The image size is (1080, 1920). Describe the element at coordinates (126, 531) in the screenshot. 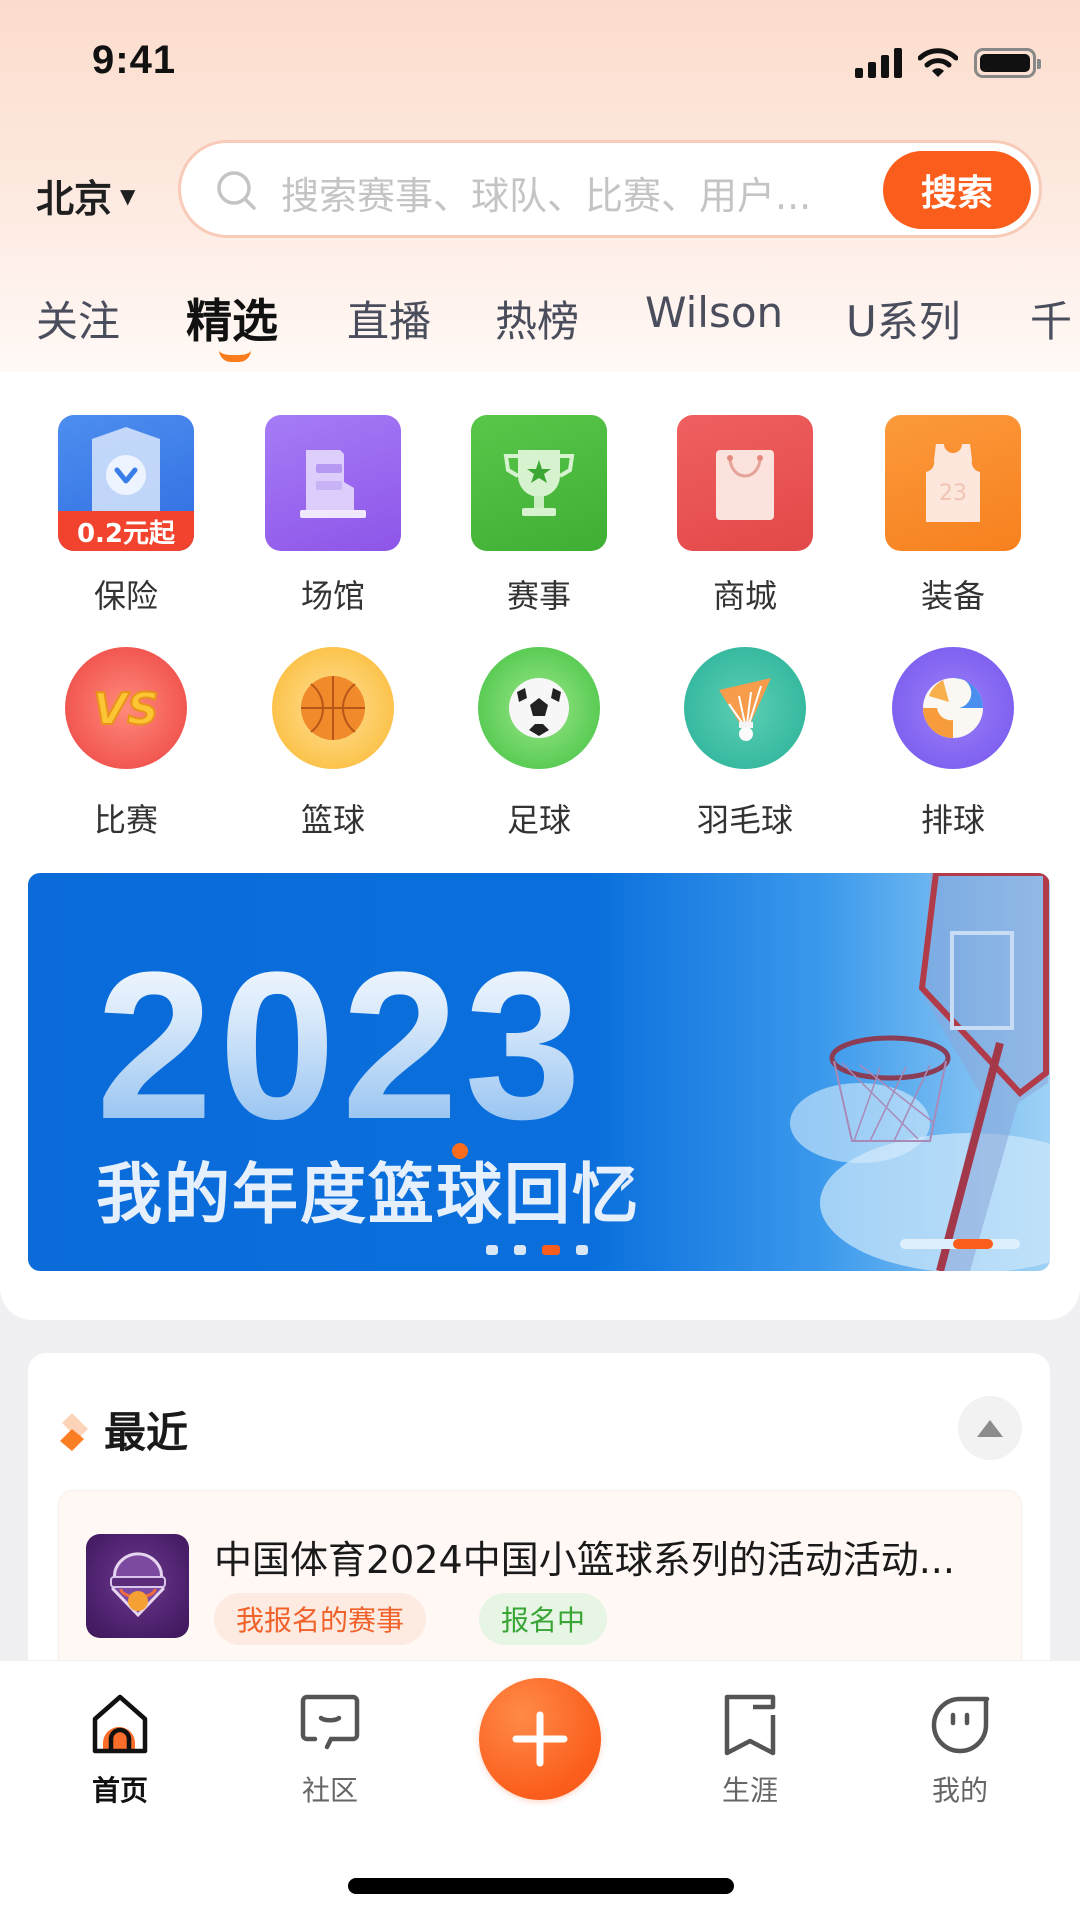

I see `price-badge: 0.2元起` at that location.